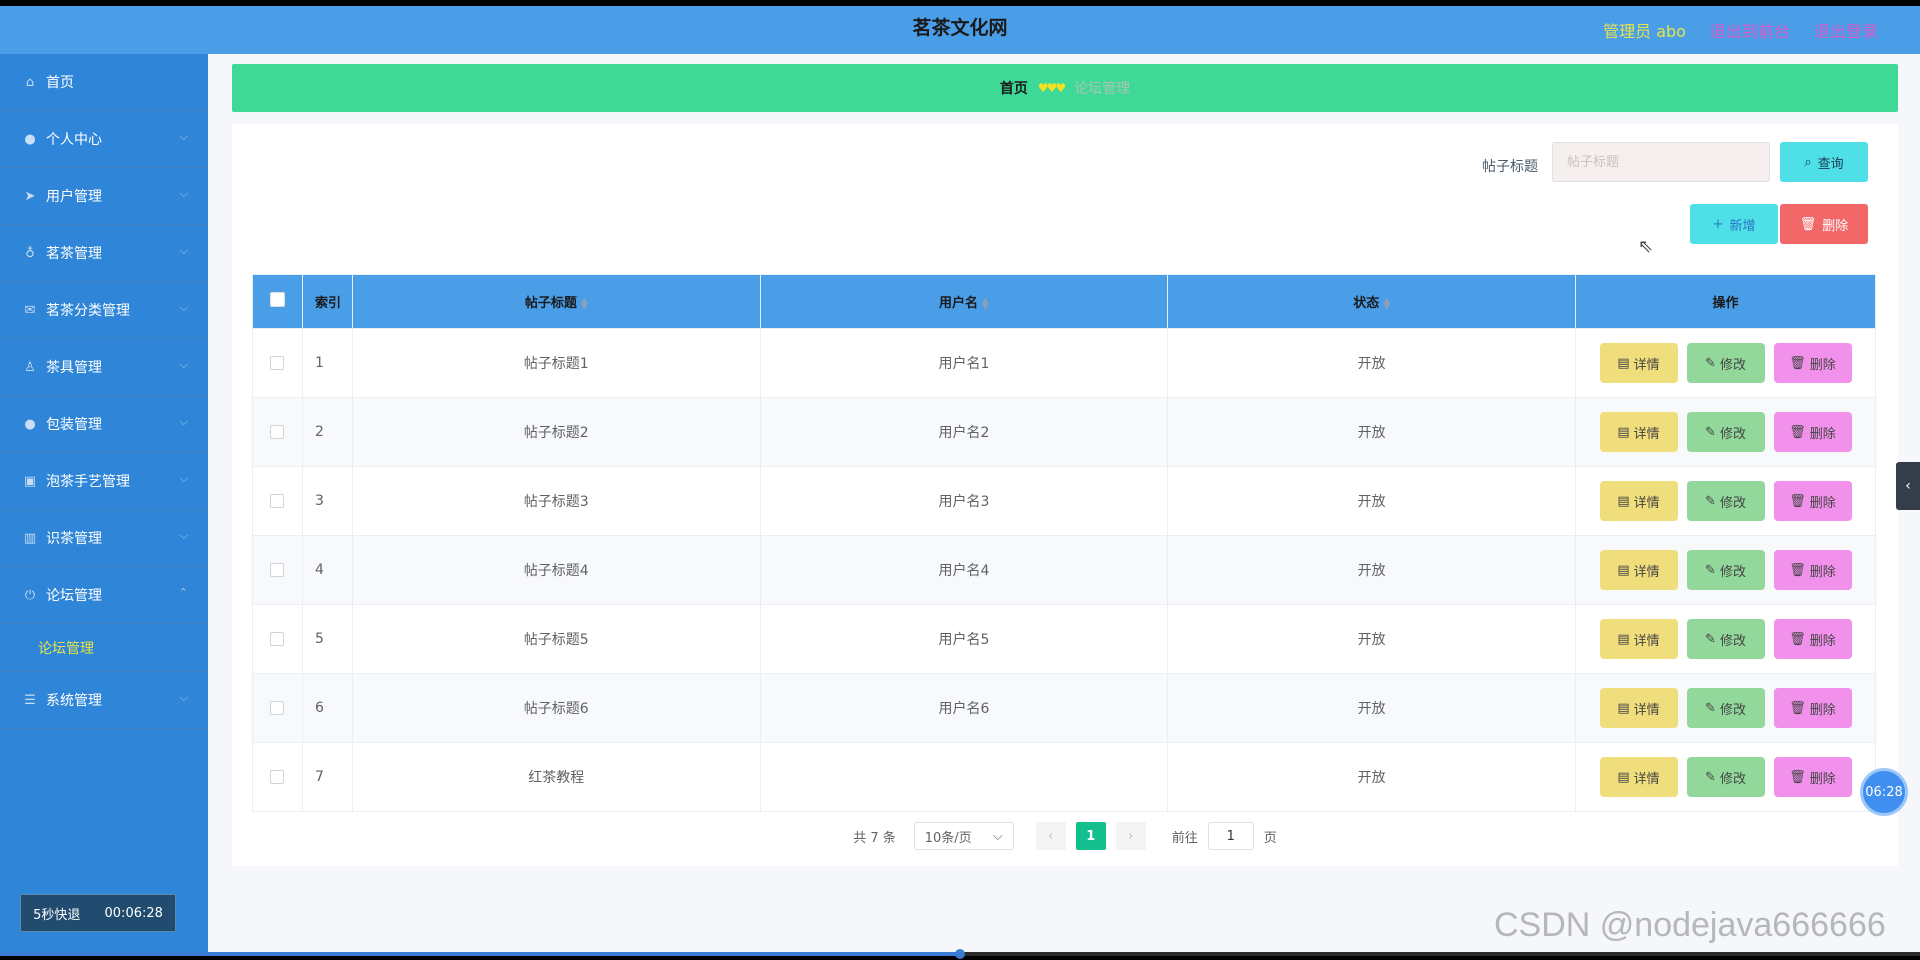  I want to click on cell-title: 帖子标题6, so click(556, 708).